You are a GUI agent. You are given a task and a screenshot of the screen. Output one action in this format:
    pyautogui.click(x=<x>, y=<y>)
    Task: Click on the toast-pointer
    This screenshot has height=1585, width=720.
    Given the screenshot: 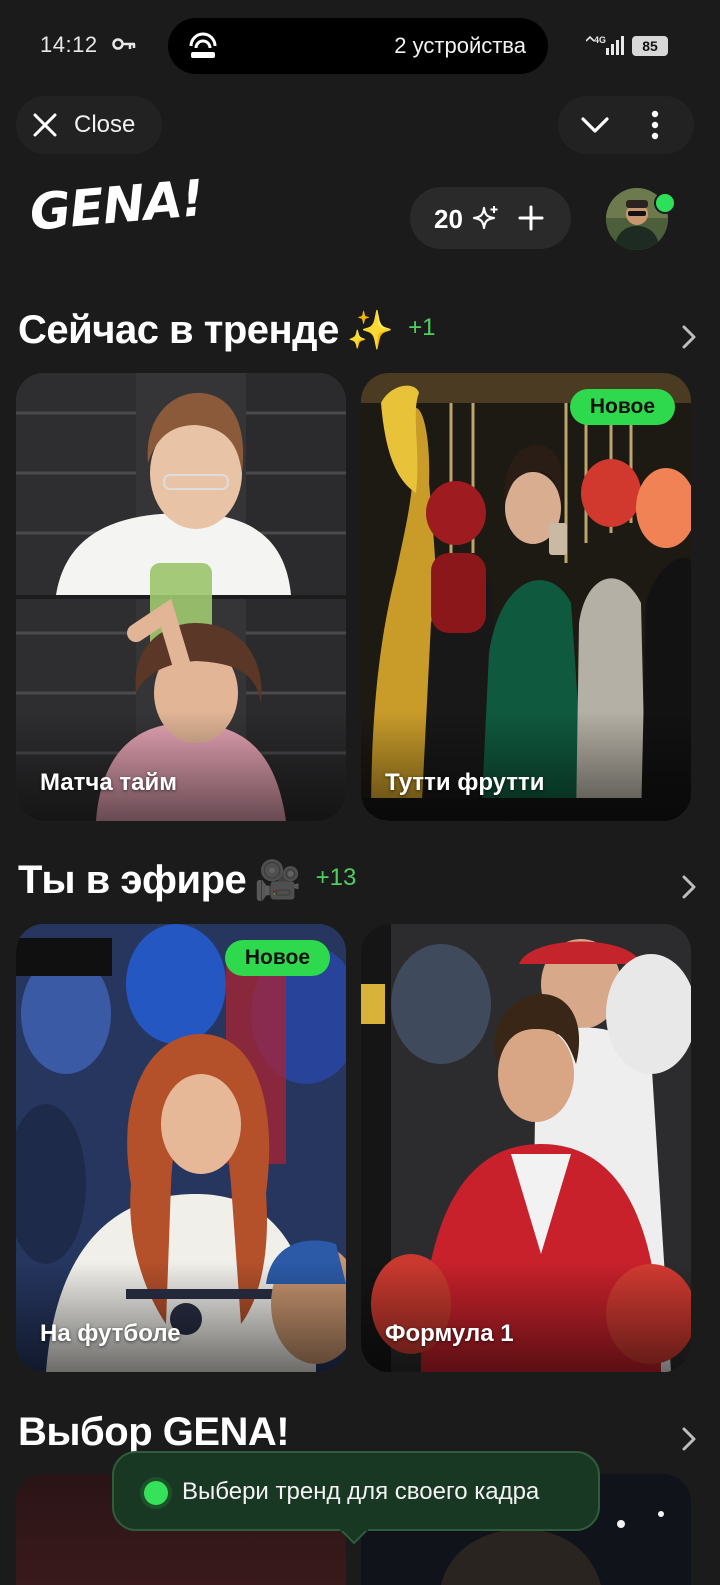 What is the action you would take?
    pyautogui.click(x=354, y=1537)
    